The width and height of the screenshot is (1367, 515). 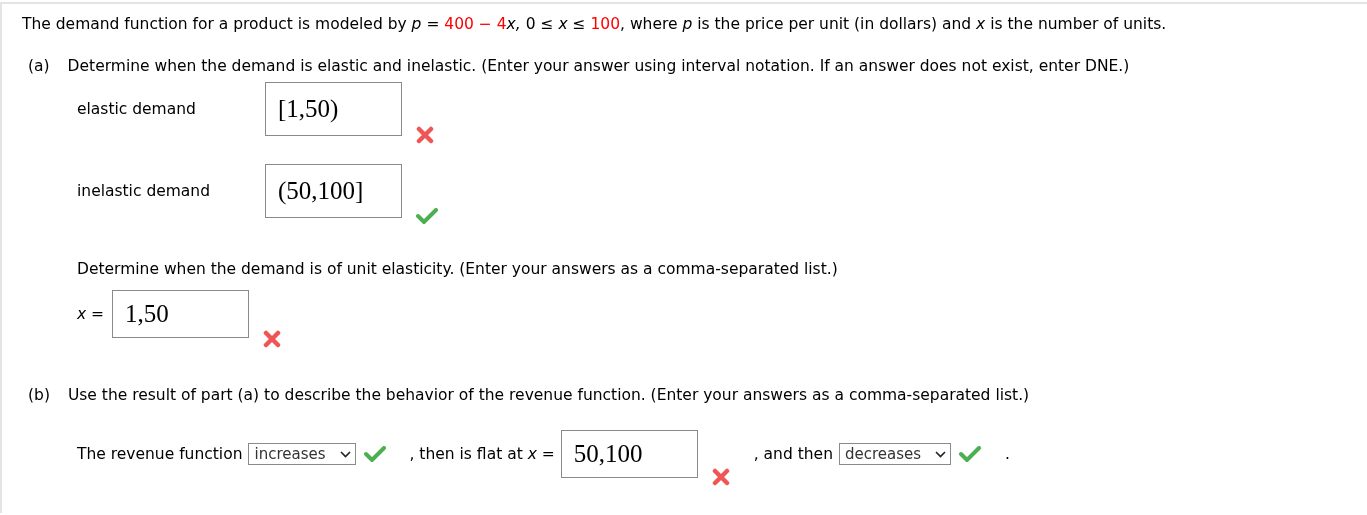 I want to click on sentence-text: , then is flat at x =, so click(x=482, y=454).